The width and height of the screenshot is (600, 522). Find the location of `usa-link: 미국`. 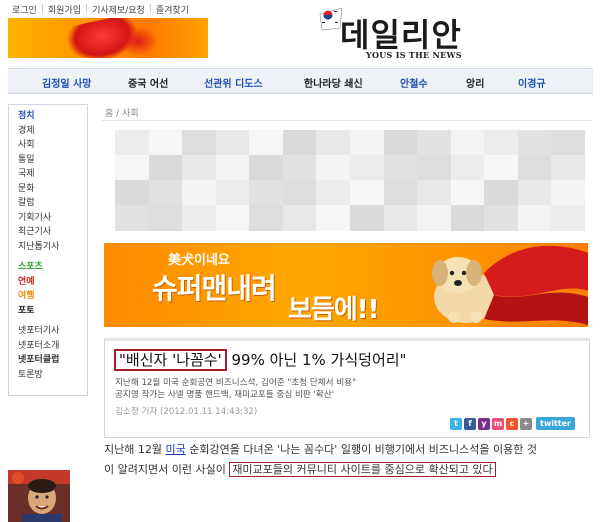

usa-link: 미국 is located at coordinates (175, 449).